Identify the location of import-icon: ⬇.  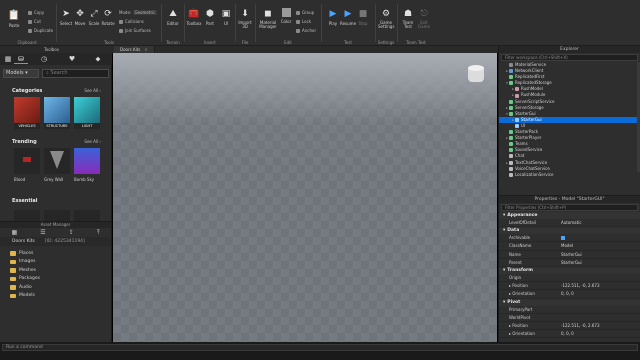
(245, 13).